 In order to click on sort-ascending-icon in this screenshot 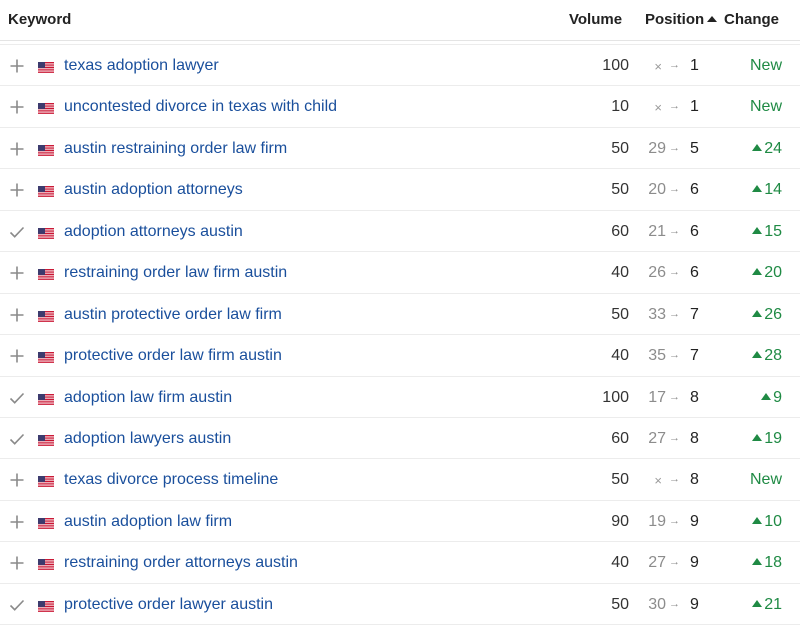, I will do `click(712, 19)`.